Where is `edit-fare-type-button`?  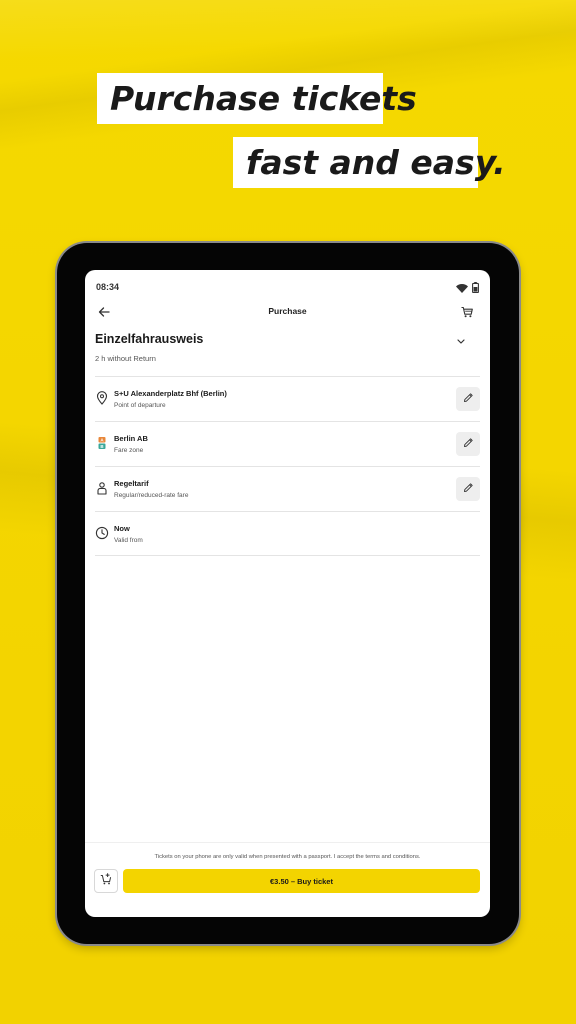 edit-fare-type-button is located at coordinates (468, 489).